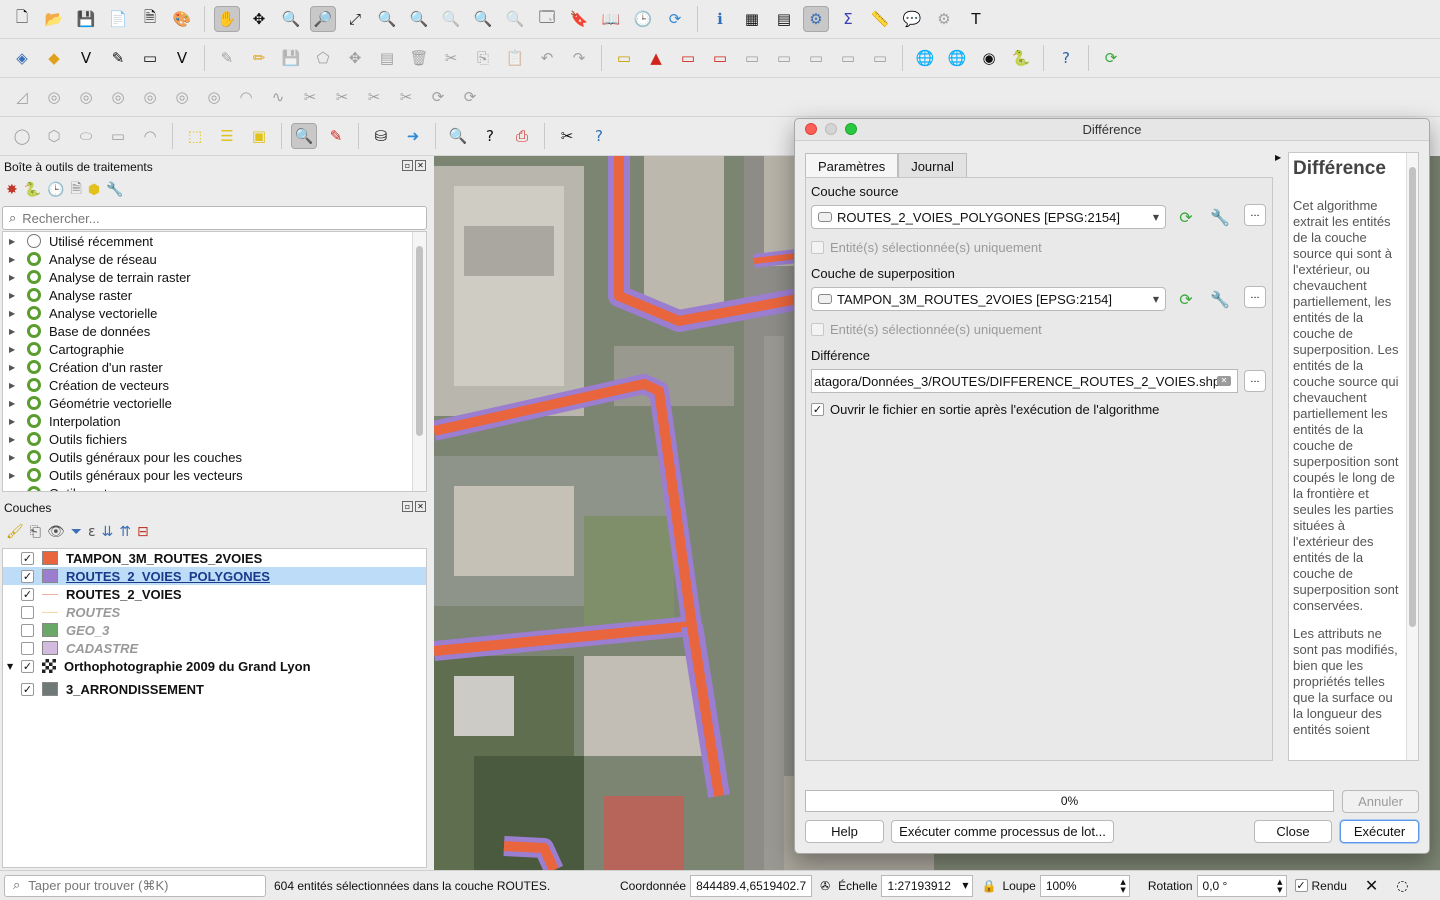 Image resolution: width=1440 pixels, height=900 pixels. I want to click on text-annotation-icon: T, so click(976, 19).